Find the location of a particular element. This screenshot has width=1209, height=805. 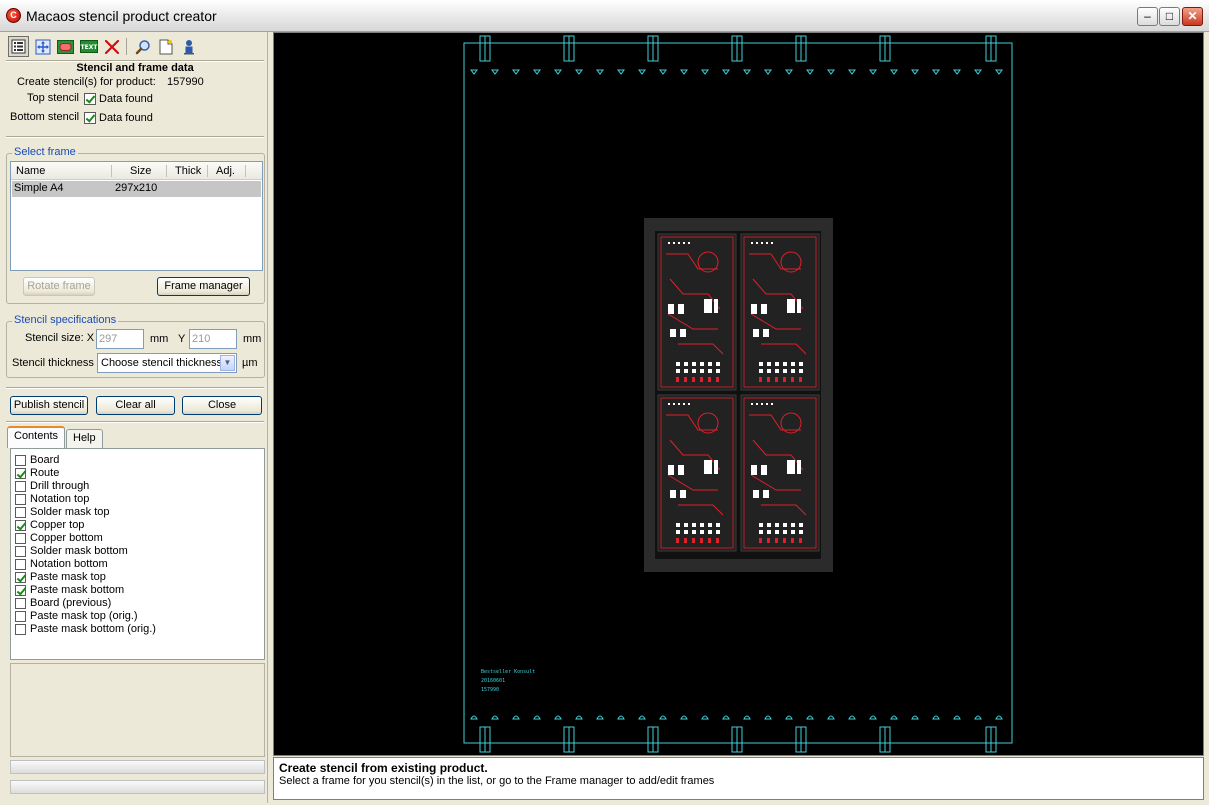

text-icon: TEXT is located at coordinates (88, 46).